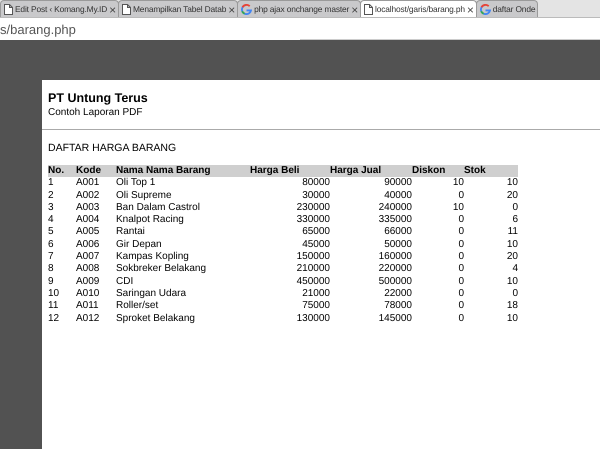 This screenshot has height=449, width=600. I want to click on table-cell-text: A002, so click(88, 196).